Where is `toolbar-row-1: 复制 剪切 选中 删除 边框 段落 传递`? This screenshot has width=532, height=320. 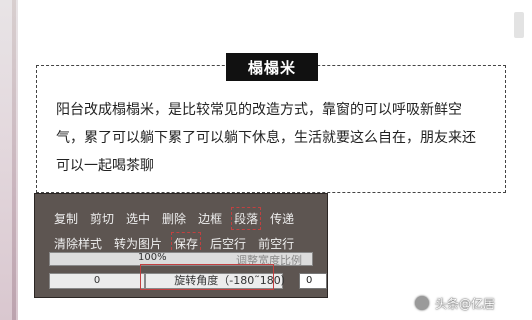
toolbar-row-1: 复制 剪切 选中 删除 边框 段落 传递 is located at coordinates (179, 218).